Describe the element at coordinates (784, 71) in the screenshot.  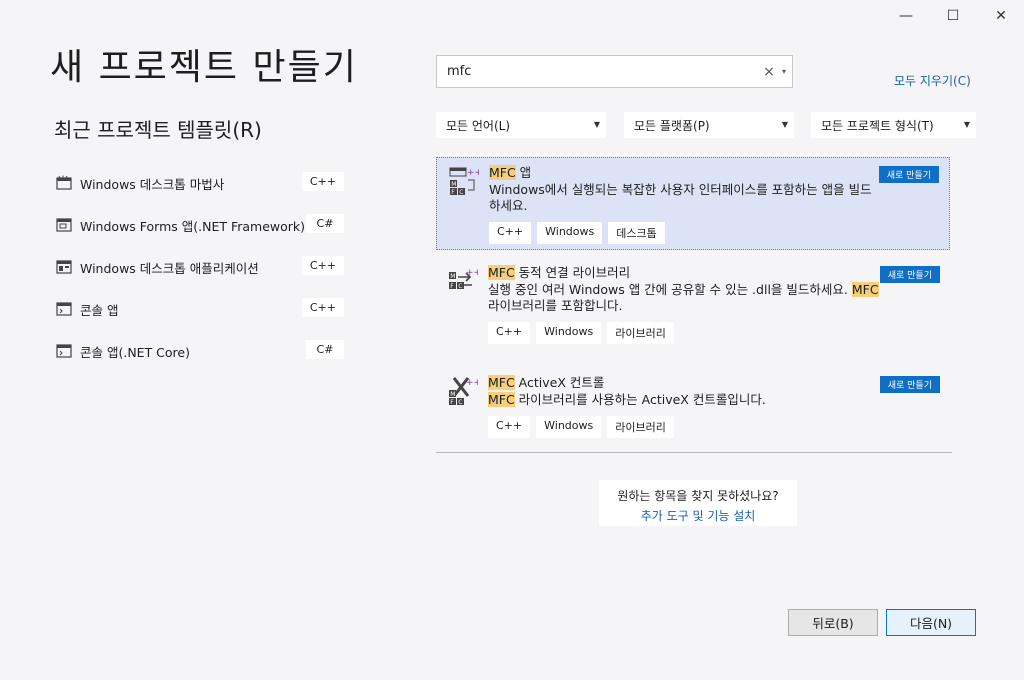
I see `search-history-dropdown-icon: ▾` at that location.